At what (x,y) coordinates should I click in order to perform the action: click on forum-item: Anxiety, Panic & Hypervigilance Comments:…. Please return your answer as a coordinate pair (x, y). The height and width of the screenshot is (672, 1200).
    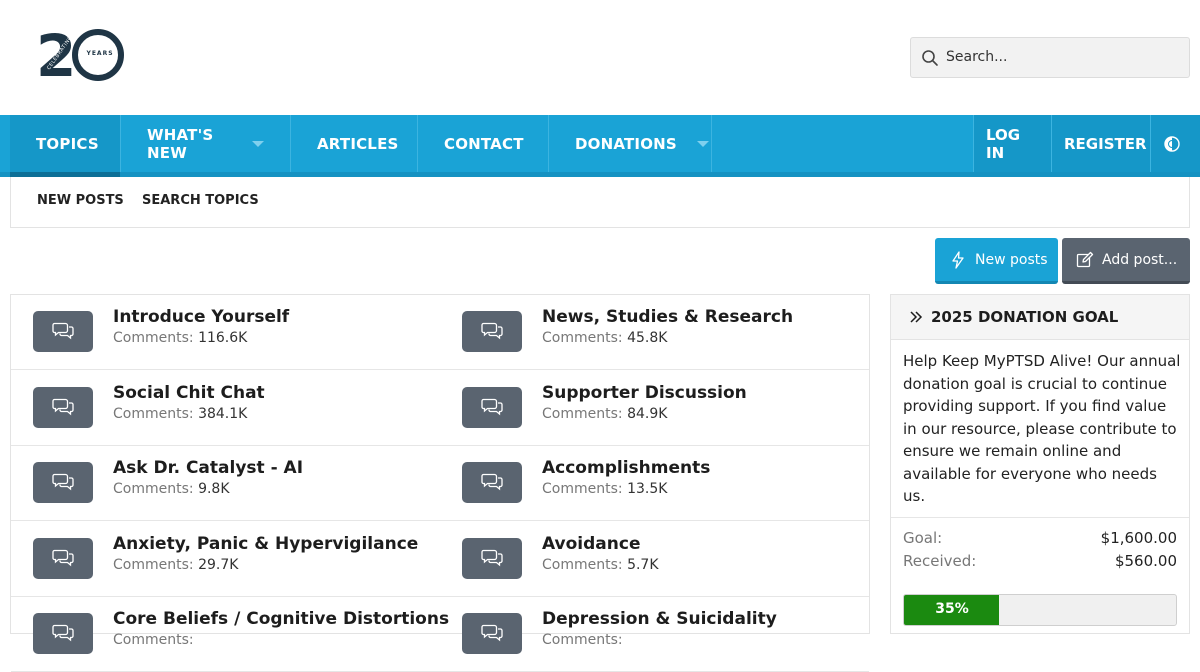
    Looking at the image, I should click on (225, 559).